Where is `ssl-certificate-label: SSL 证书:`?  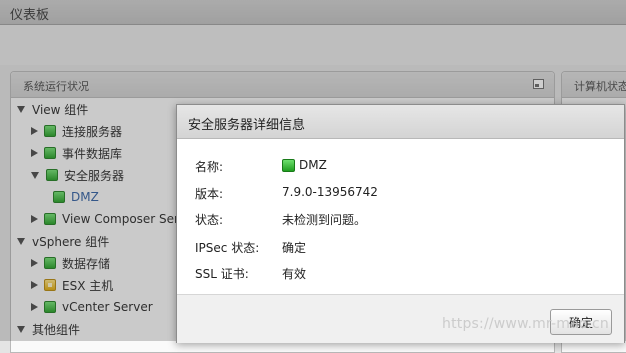
ssl-certificate-label: SSL 证书: is located at coordinates (222, 274).